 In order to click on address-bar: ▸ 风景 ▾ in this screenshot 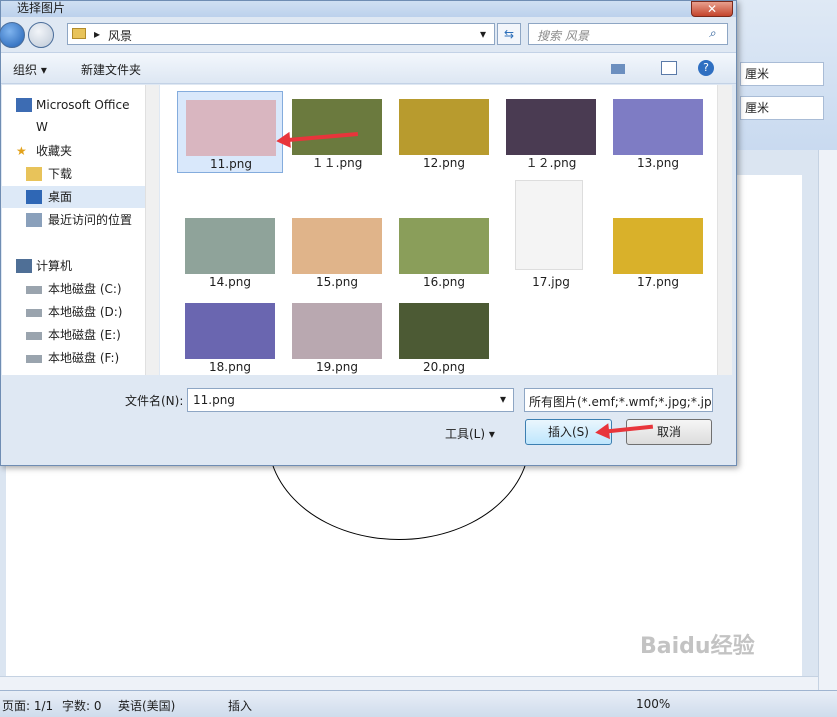, I will do `click(281, 34)`.